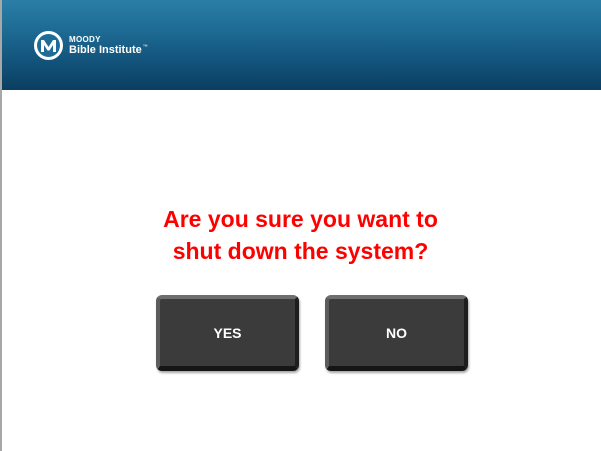 This screenshot has width=601, height=451. I want to click on logo-line-bible-institute: Bible Institute™, so click(108, 49).